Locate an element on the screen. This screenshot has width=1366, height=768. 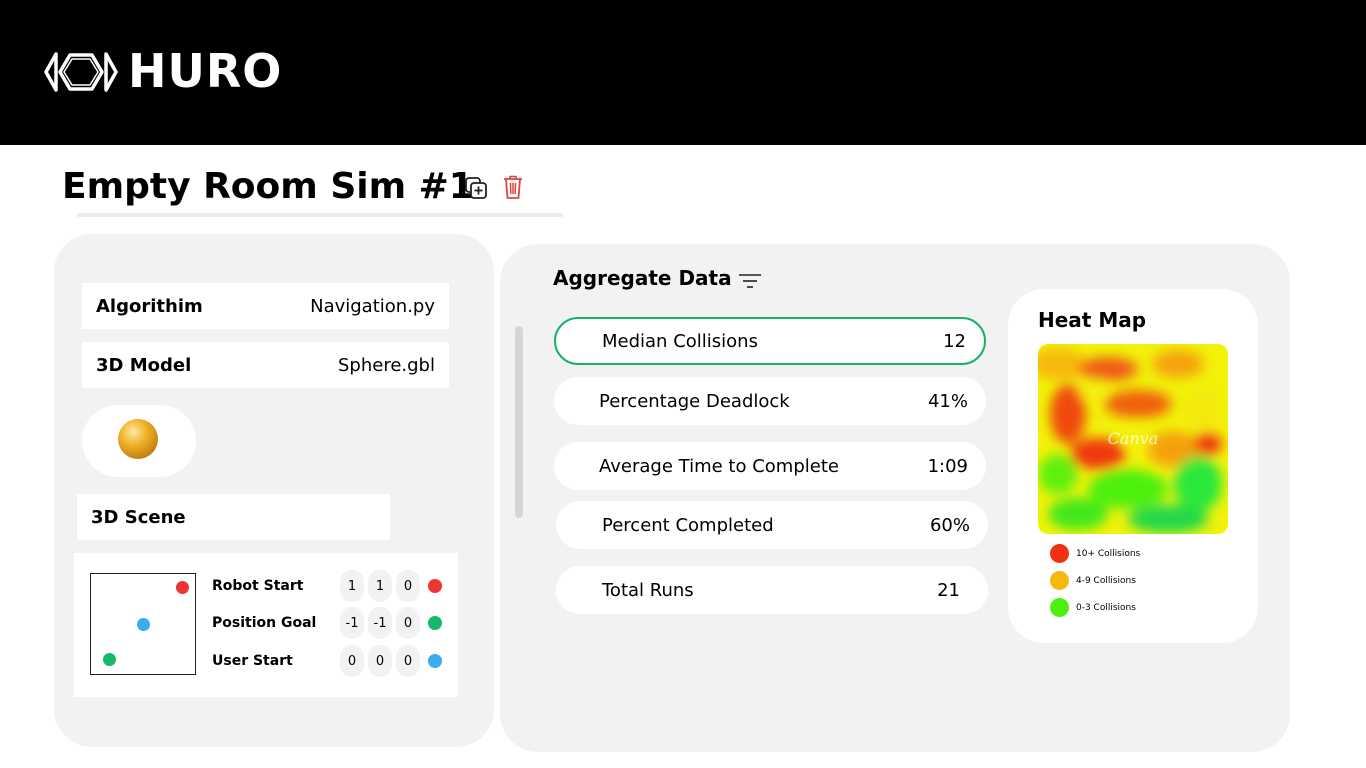
scene-minimap is located at coordinates (143, 624).